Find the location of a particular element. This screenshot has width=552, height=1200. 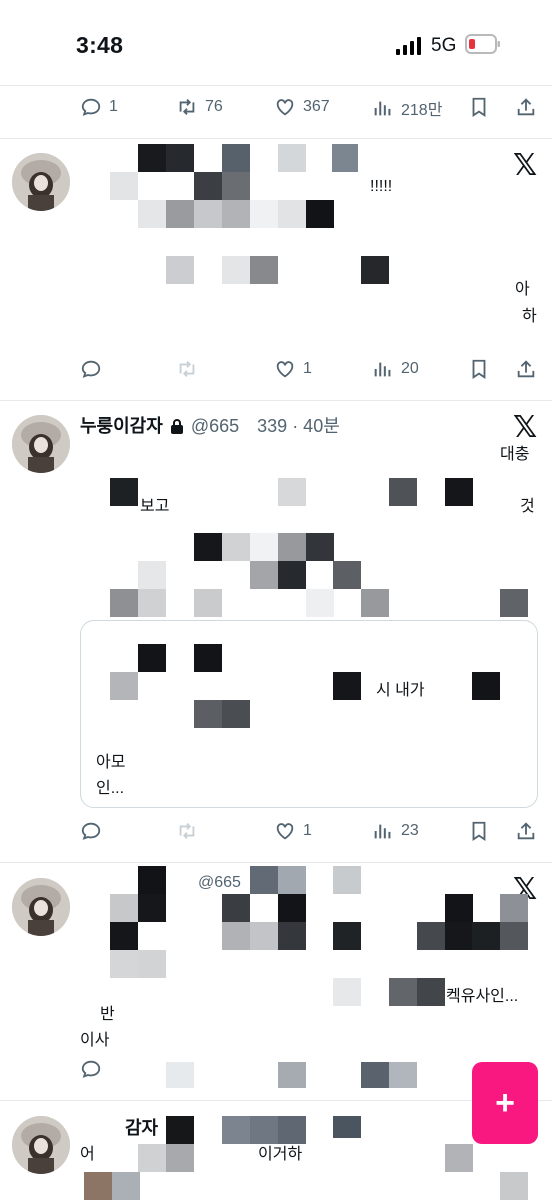

tweet-text-fragment: 아모 is located at coordinates (111, 762).